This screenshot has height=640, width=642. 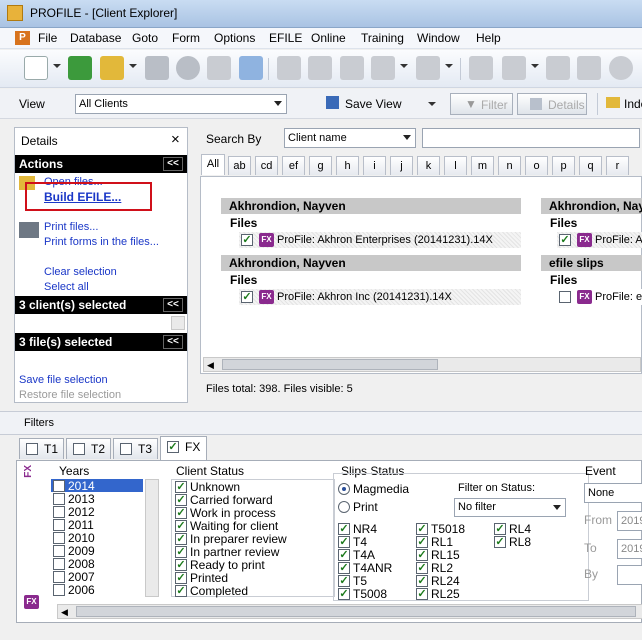 What do you see at coordinates (350, 138) in the screenshot?
I see `search-field-select: Client name` at bounding box center [350, 138].